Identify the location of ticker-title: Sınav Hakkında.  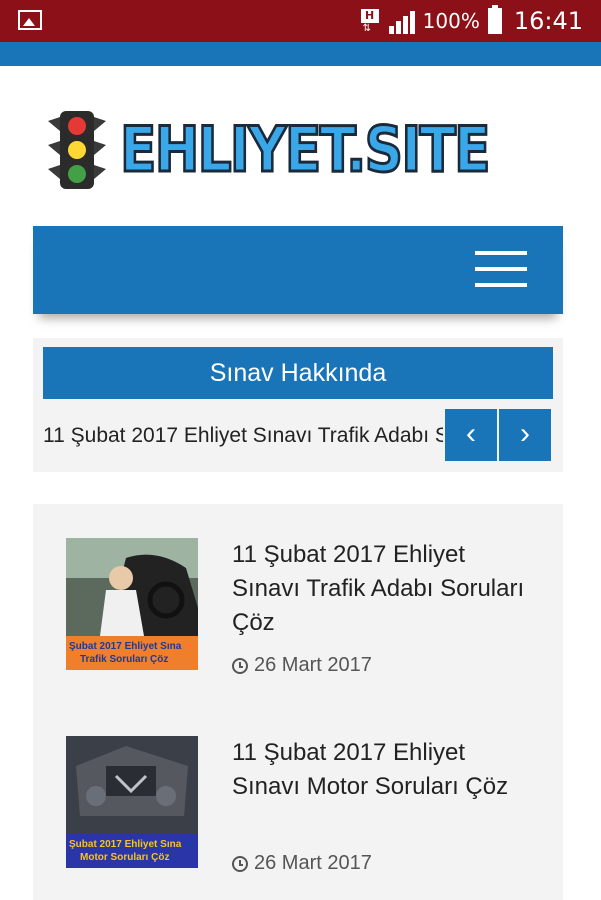
(298, 373).